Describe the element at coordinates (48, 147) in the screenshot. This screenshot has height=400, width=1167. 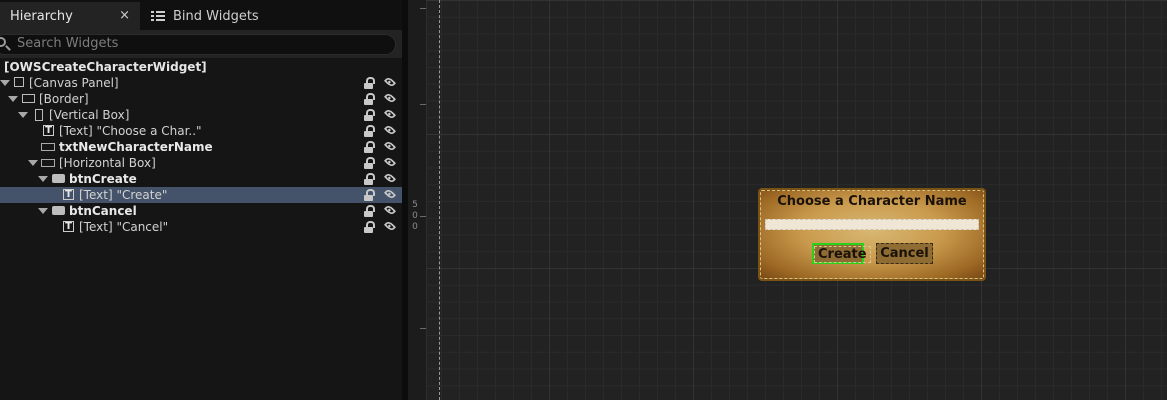
I see `text-input-icon` at that location.